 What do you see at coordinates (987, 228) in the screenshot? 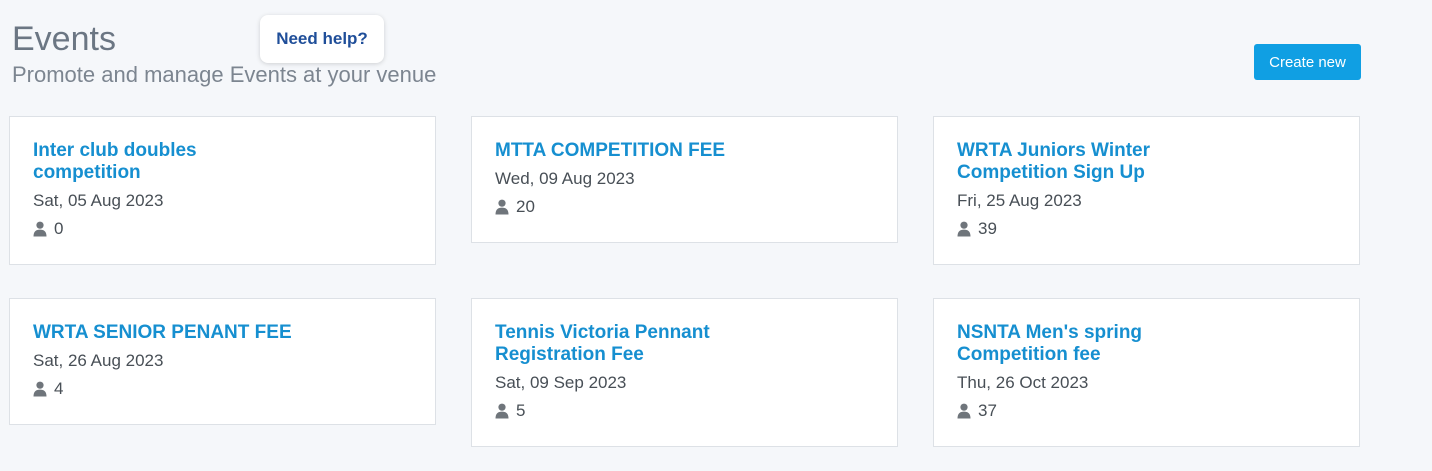
I see `attendee-count: 39` at bounding box center [987, 228].